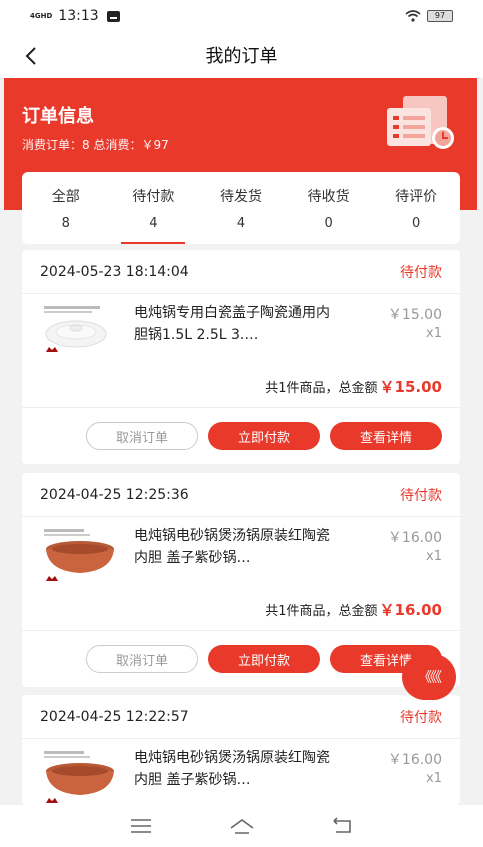 This screenshot has height=847, width=483. What do you see at coordinates (414, 315) in the screenshot?
I see `product-price: ￥15.00` at bounding box center [414, 315].